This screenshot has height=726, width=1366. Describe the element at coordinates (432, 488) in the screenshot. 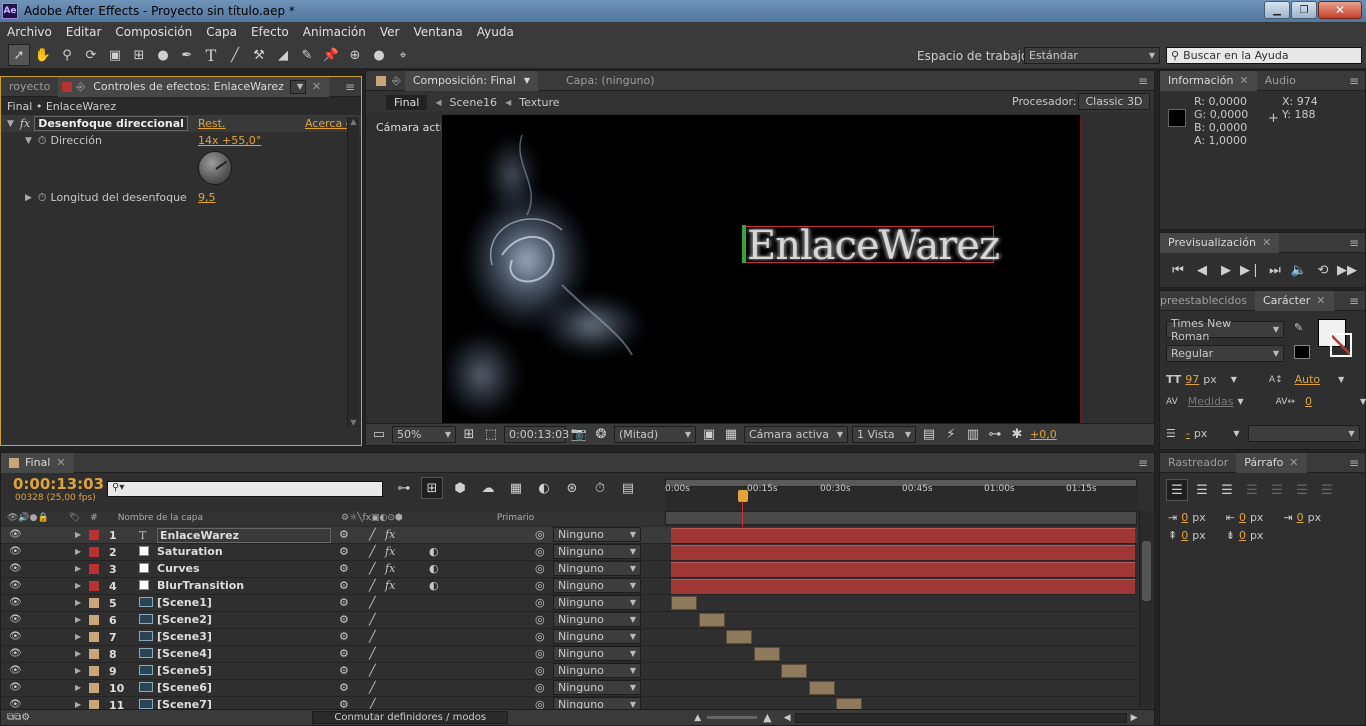

I see `live-update-icon: ⊞` at that location.